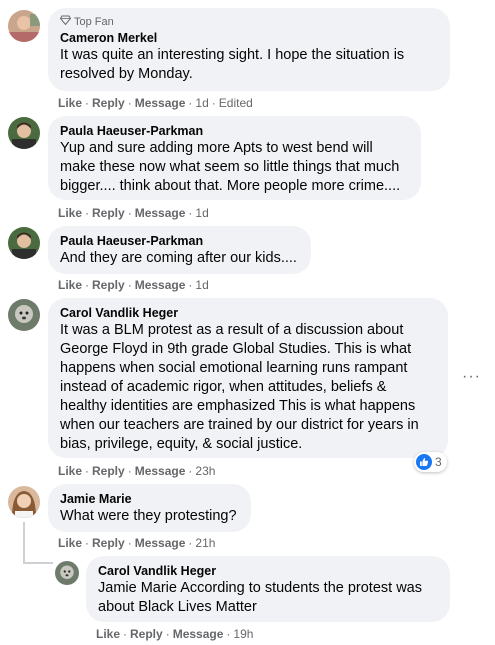  Describe the element at coordinates (235, 103) in the screenshot. I see `edited-label: Edited` at that location.